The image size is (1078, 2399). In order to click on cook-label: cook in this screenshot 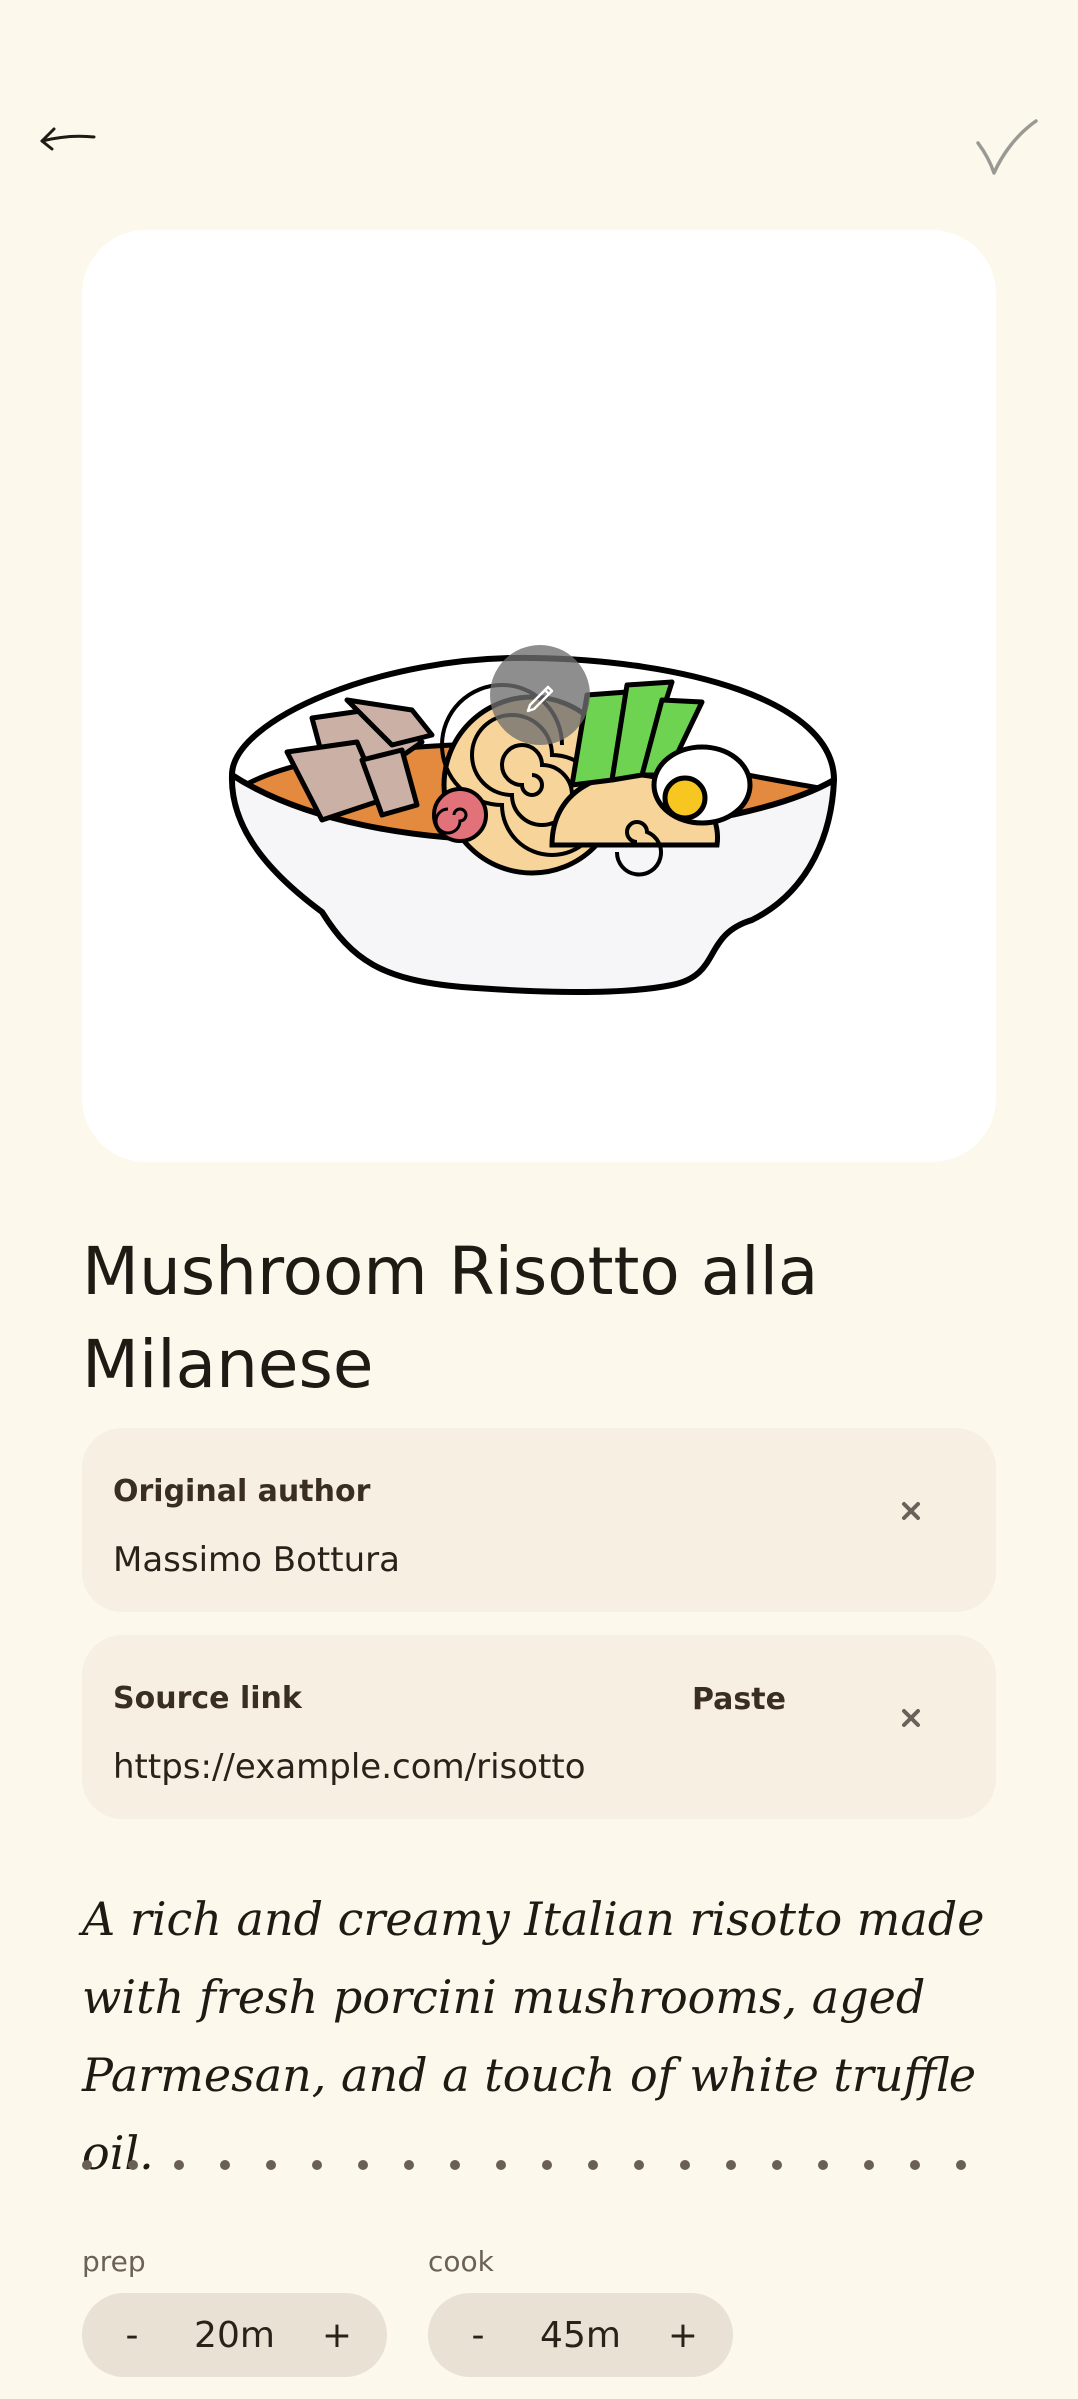, I will do `click(461, 2261)`.